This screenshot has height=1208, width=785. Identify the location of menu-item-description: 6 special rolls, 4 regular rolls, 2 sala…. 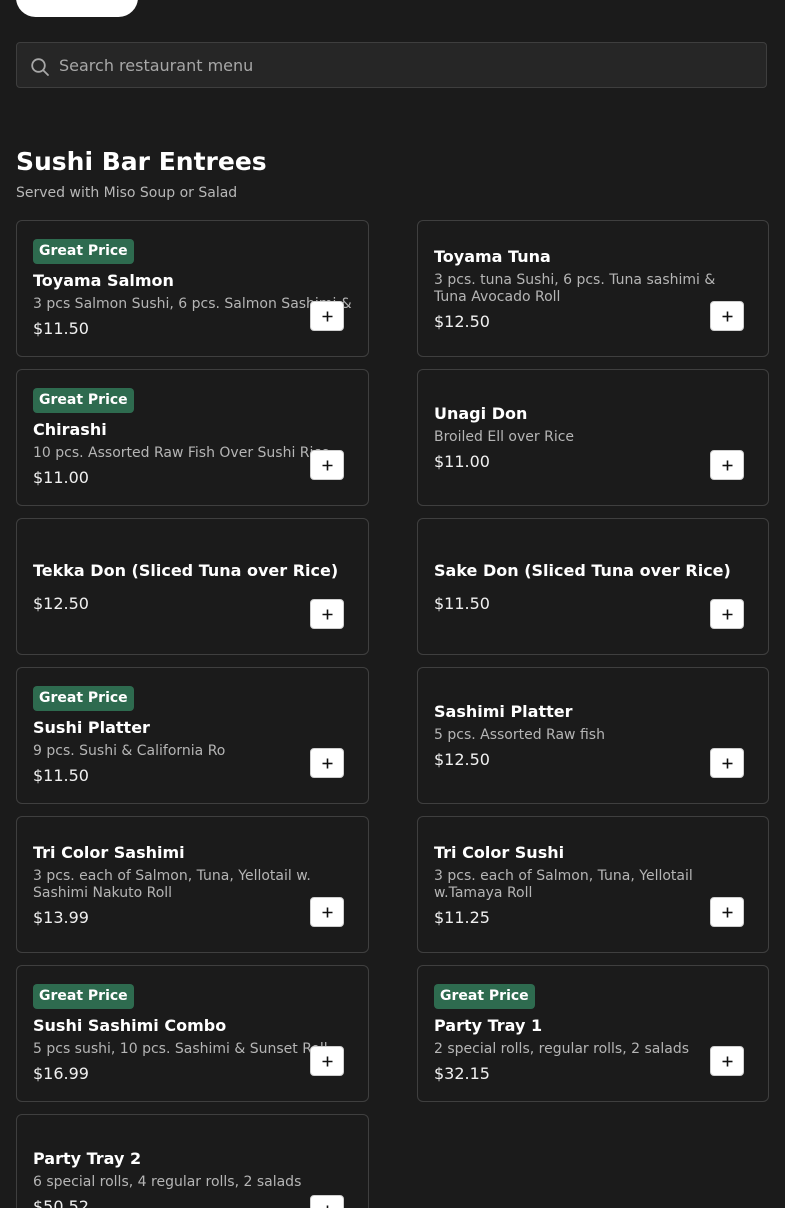
(167, 1182).